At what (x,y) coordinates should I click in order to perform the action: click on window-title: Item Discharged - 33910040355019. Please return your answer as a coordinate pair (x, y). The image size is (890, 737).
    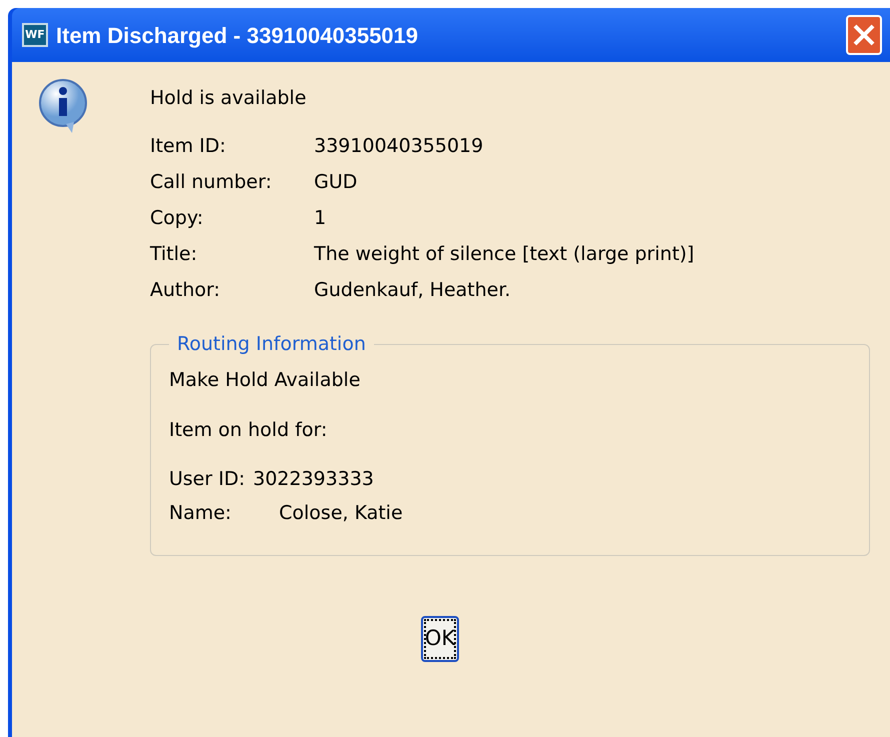
    Looking at the image, I should click on (238, 36).